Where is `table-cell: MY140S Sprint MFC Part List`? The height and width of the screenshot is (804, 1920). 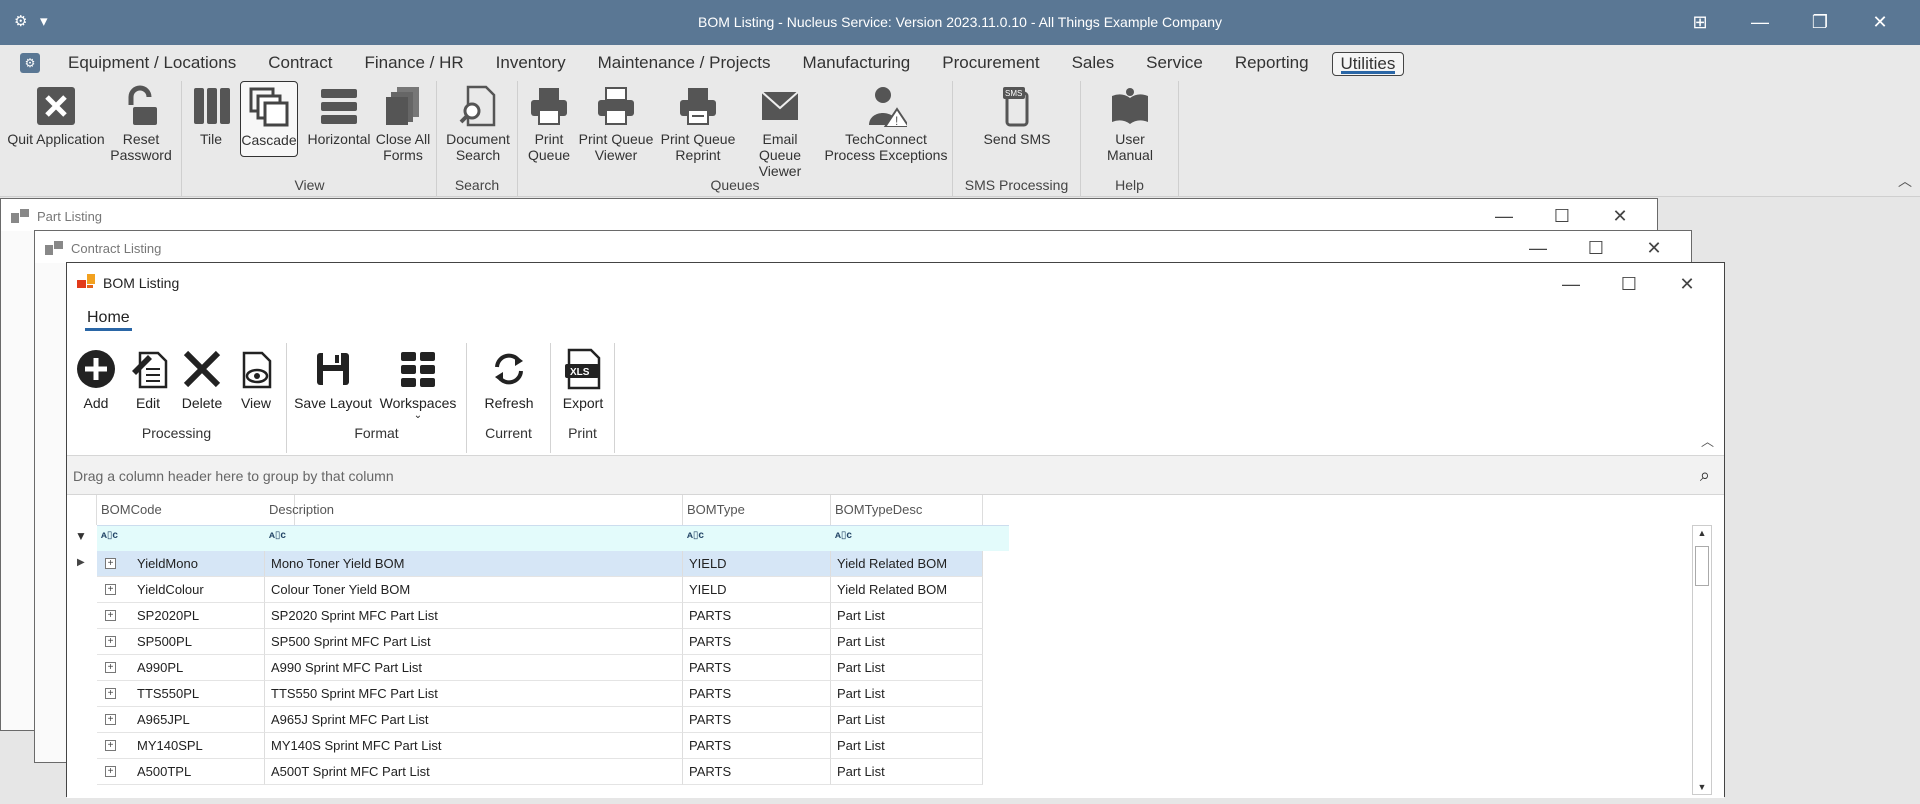
table-cell: MY140S Sprint MFC Part List is located at coordinates (474, 746).